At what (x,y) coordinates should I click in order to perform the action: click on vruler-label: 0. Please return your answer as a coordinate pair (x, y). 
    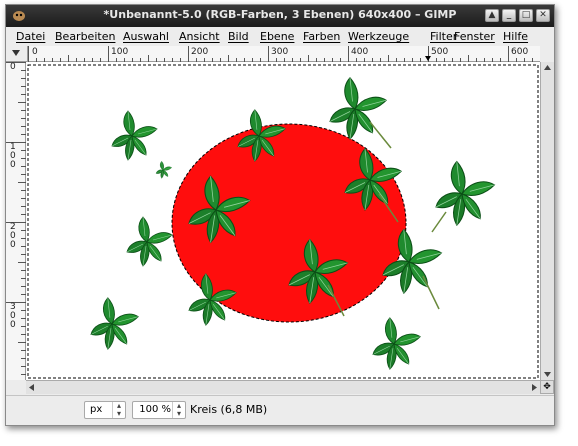
    Looking at the image, I should click on (13, 67).